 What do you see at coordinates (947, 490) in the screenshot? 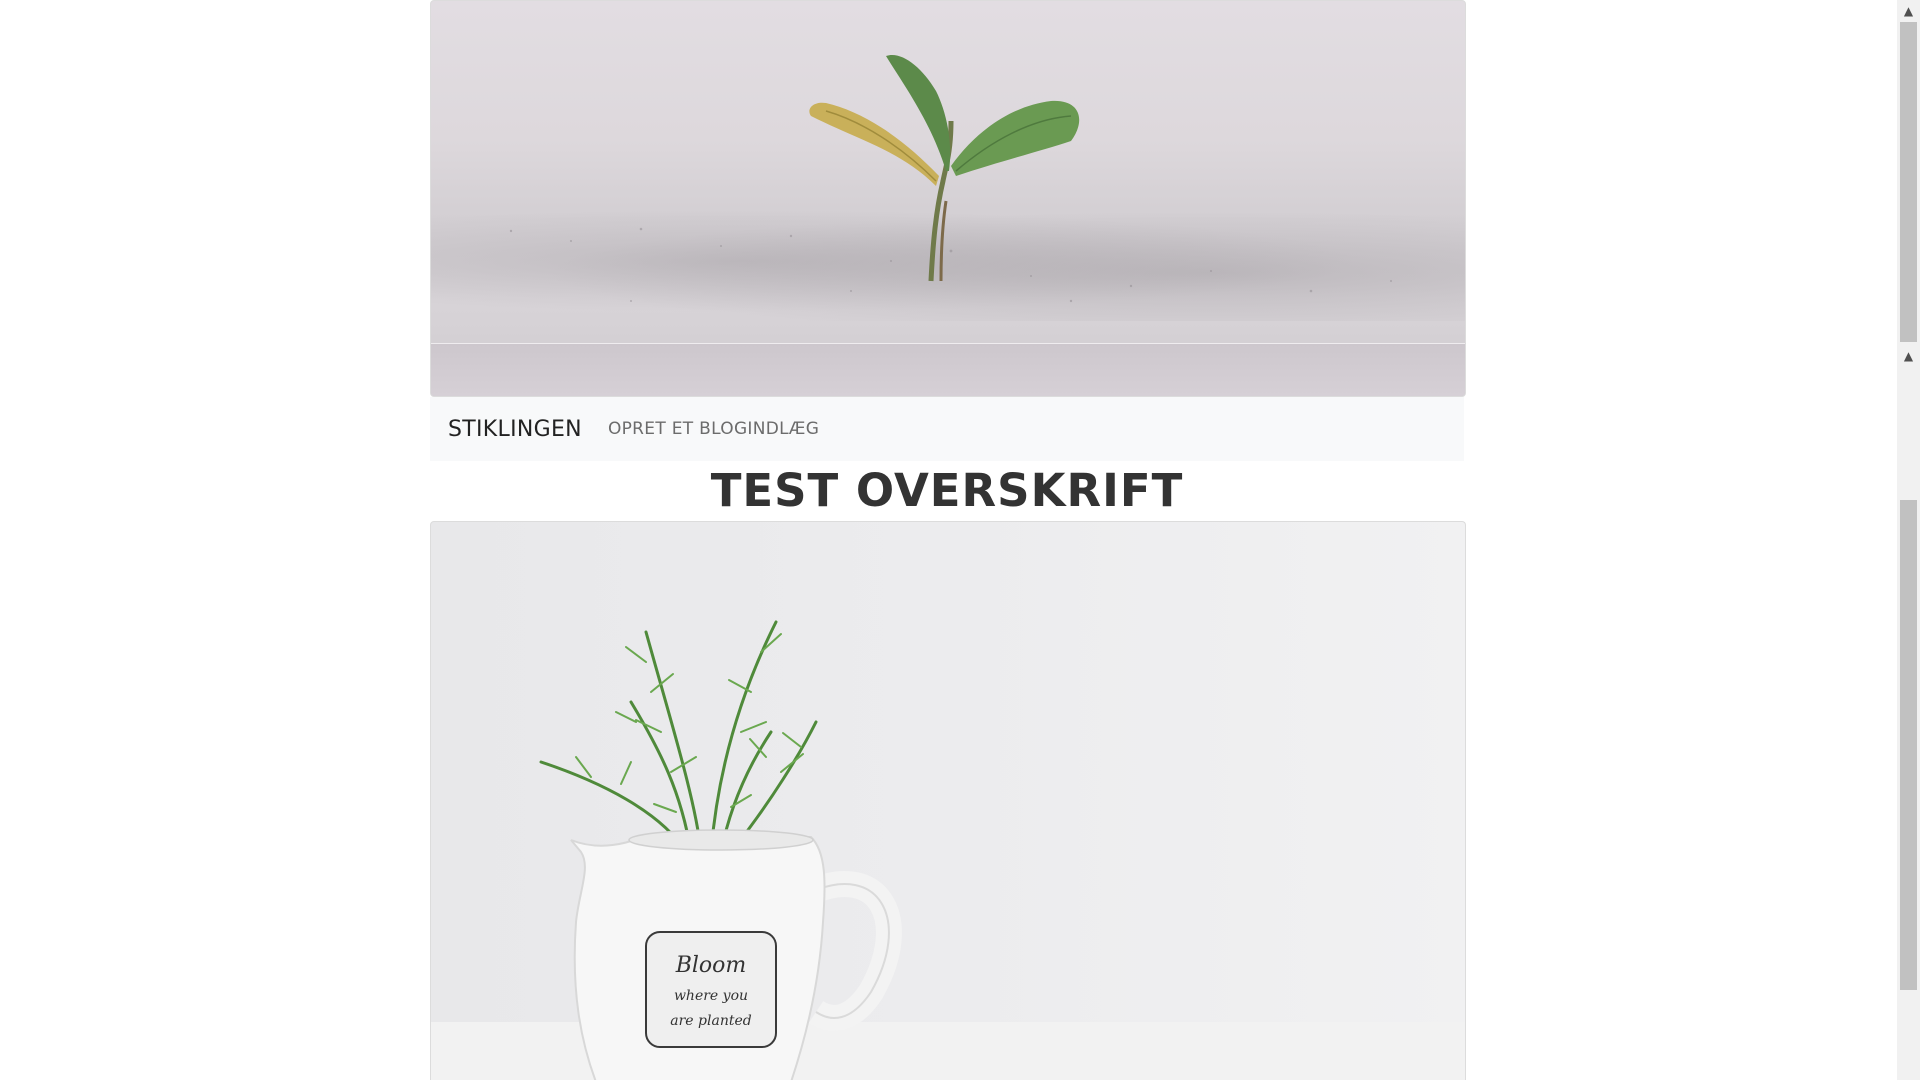
I see `post-title: TEST OVERSKRIFT` at bounding box center [947, 490].